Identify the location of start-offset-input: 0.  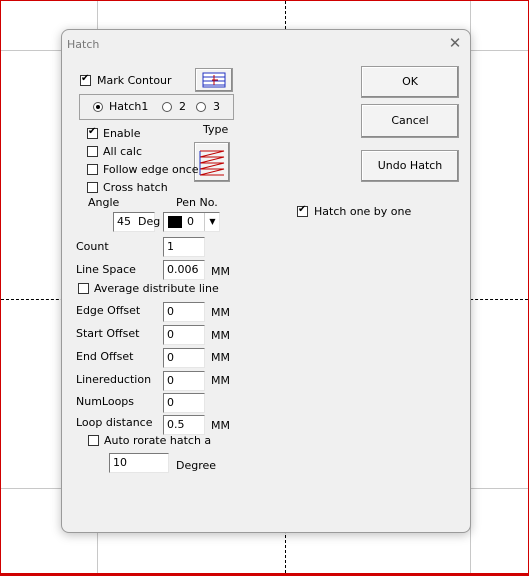
(184, 335).